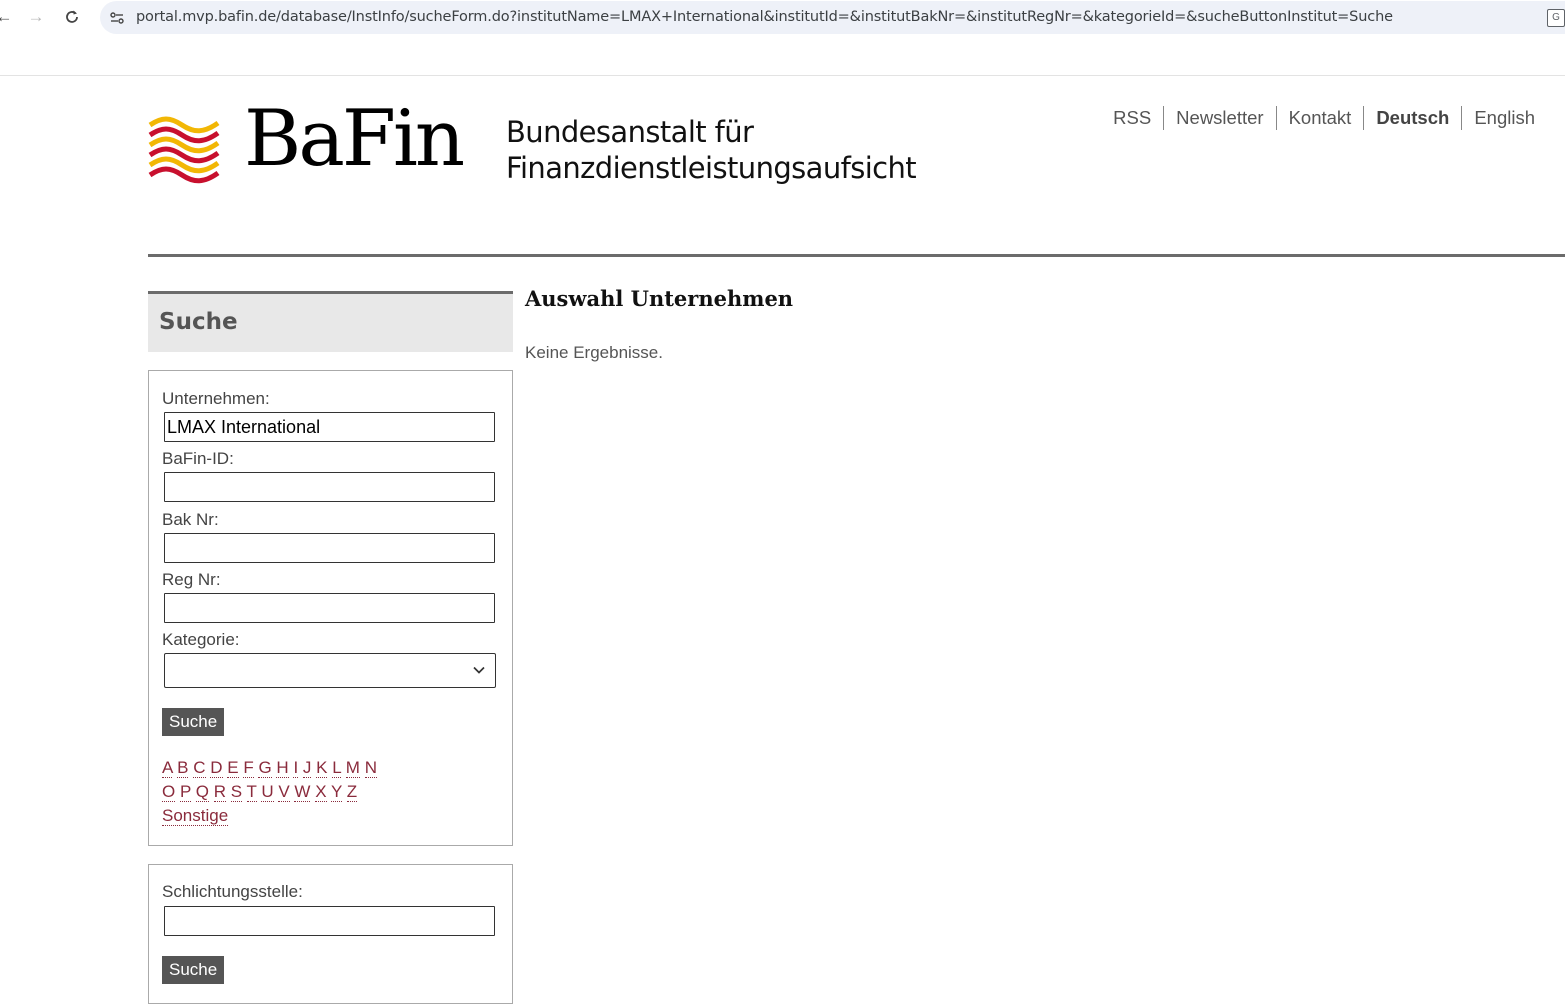 The image size is (1565, 1004). Describe the element at coordinates (329, 427) in the screenshot. I see `company-input` at that location.